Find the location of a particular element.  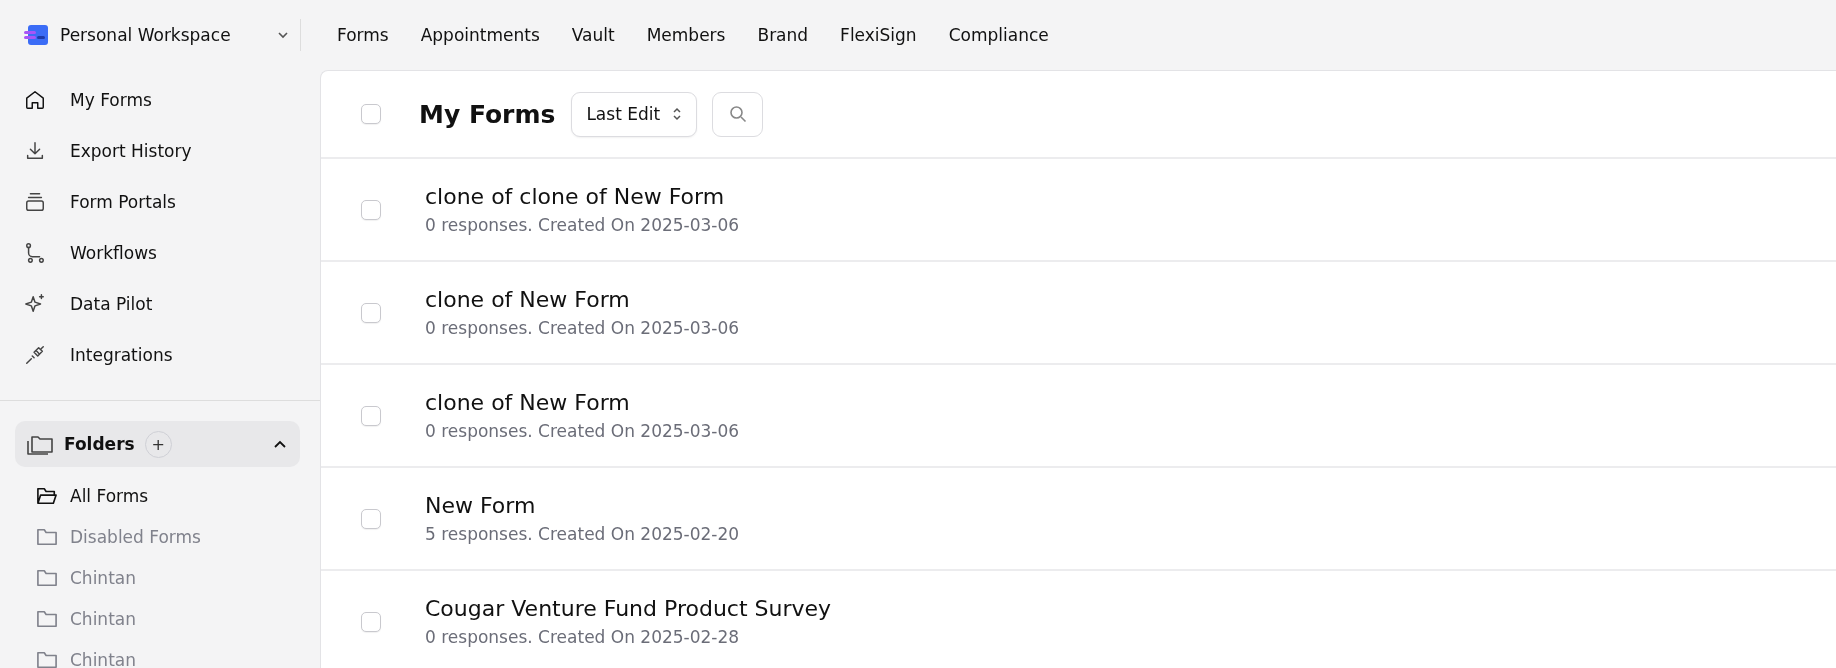

nav-link: Appointments is located at coordinates (480, 35).